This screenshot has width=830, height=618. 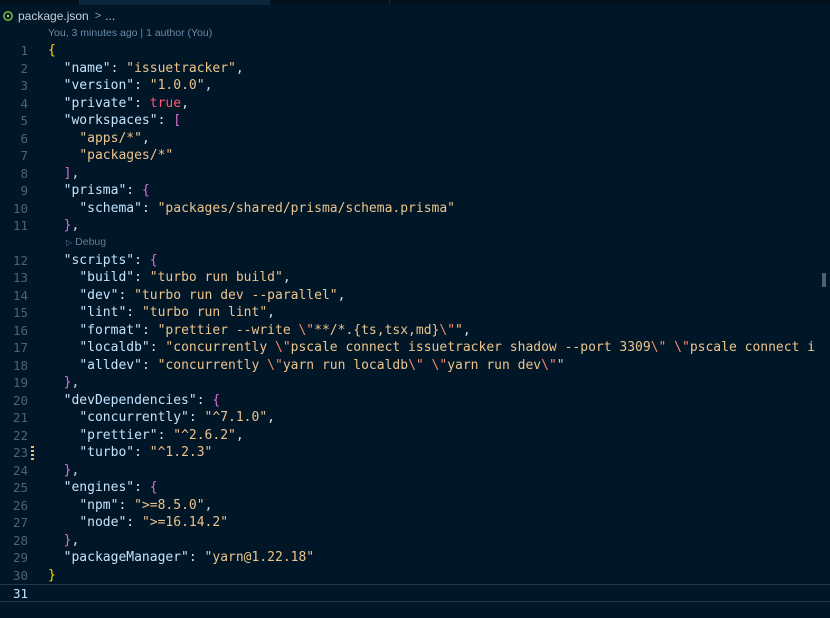 What do you see at coordinates (415, 104) in the screenshot?
I see `code-line: 4 "private": true,` at bounding box center [415, 104].